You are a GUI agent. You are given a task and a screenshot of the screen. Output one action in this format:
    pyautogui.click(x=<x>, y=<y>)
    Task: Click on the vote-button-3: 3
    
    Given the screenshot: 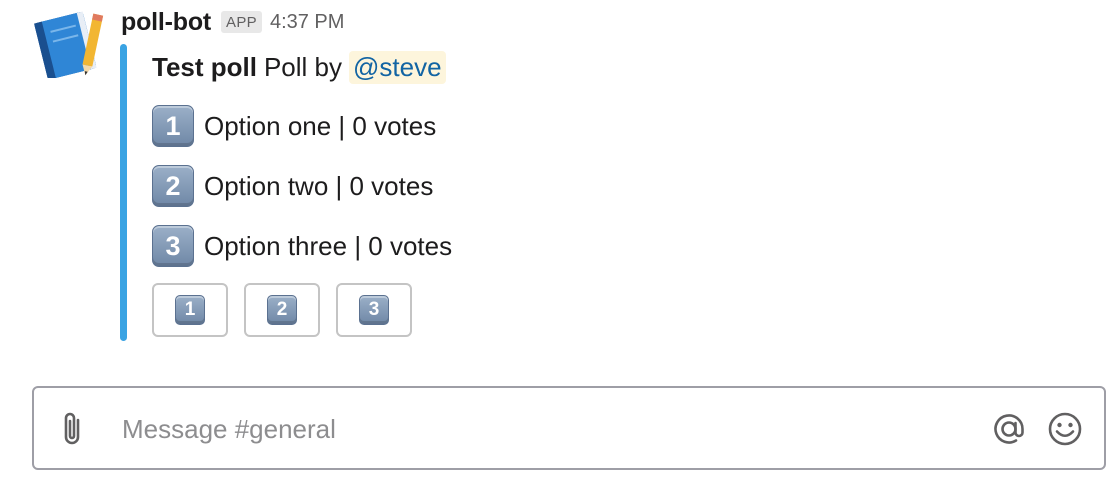 What is the action you would take?
    pyautogui.click(x=374, y=310)
    